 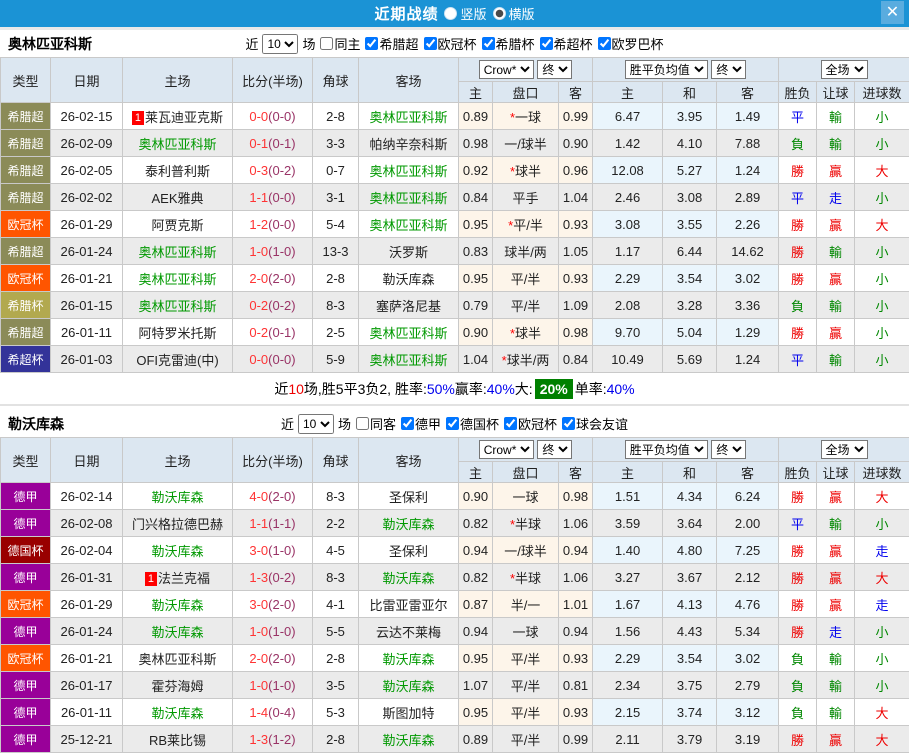 I want to click on away-team: 勒沃库森, so click(x=409, y=577).